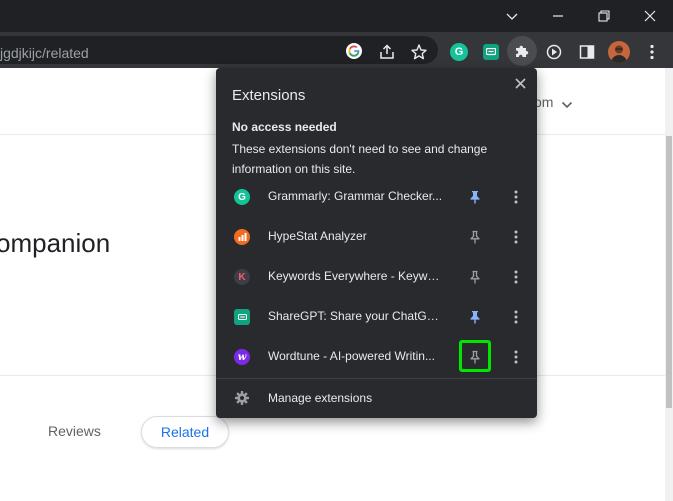 This screenshot has height=501, width=673. I want to click on extensions-puzzle-icon, so click(522, 51).